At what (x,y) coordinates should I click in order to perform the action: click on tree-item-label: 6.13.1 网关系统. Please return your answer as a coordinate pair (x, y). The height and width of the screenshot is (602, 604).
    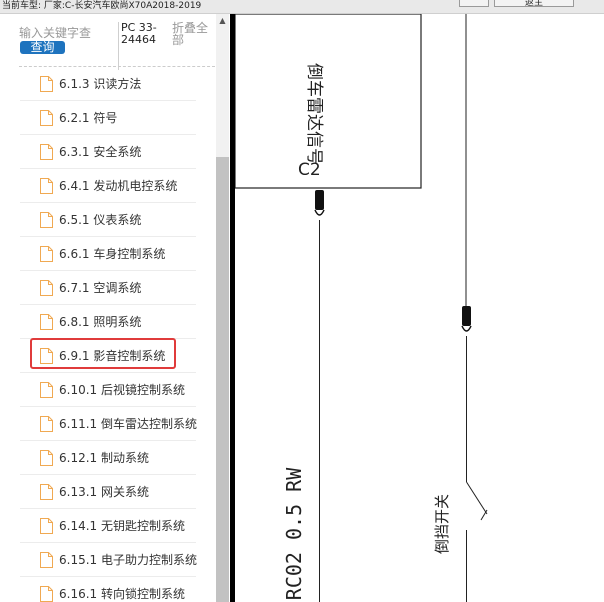
    Looking at the image, I should click on (104, 492).